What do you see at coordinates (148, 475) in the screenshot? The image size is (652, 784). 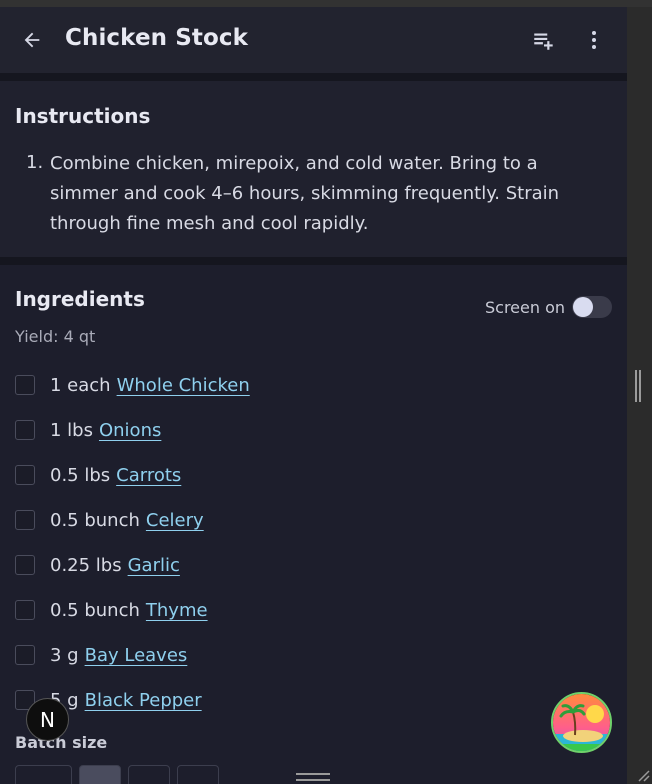 I see `ingredient-link: Carrots` at bounding box center [148, 475].